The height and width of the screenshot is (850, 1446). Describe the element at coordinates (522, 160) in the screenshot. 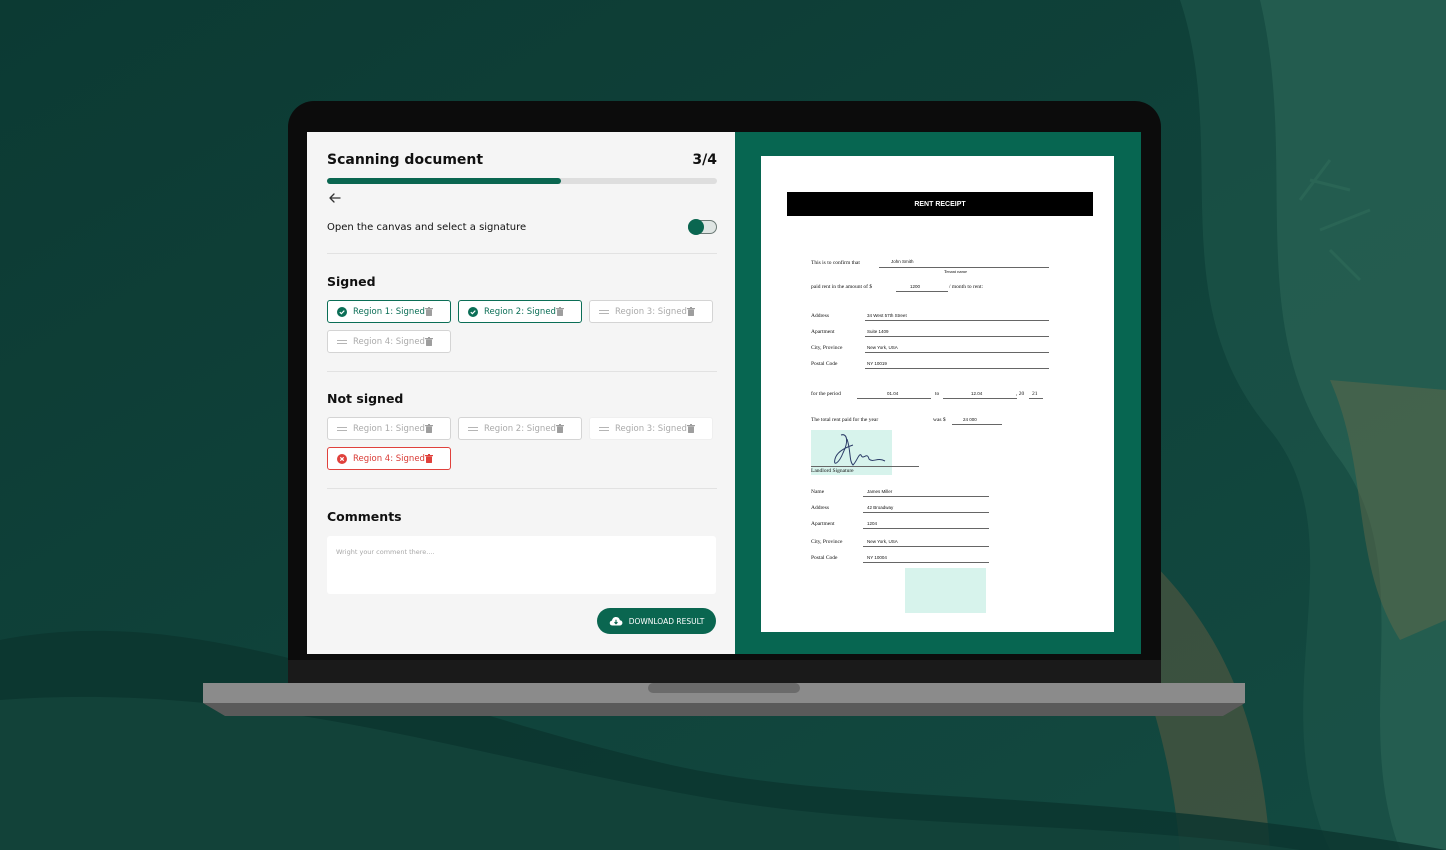

I see `panel-header: Scanning document 3/4` at that location.